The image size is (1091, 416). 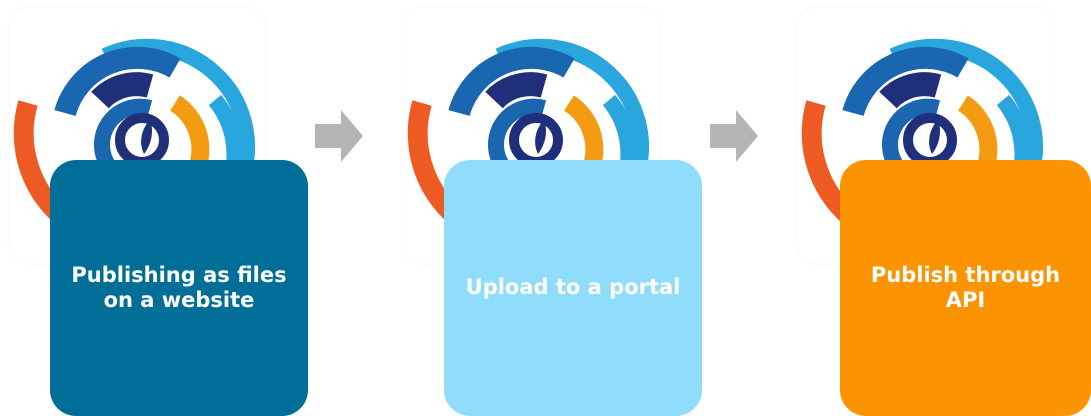 I want to click on step-card-3: Publish through API, so click(x=965, y=288).